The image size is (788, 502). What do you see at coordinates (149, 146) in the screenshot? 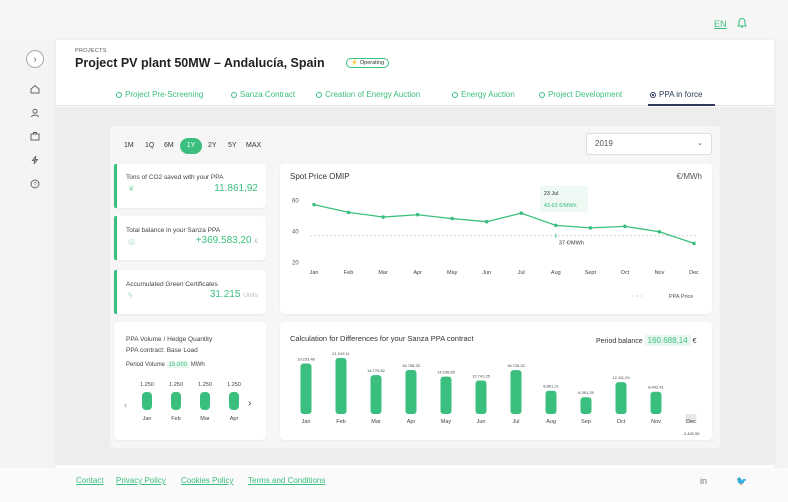
I see `range-1q: 1Q` at bounding box center [149, 146].